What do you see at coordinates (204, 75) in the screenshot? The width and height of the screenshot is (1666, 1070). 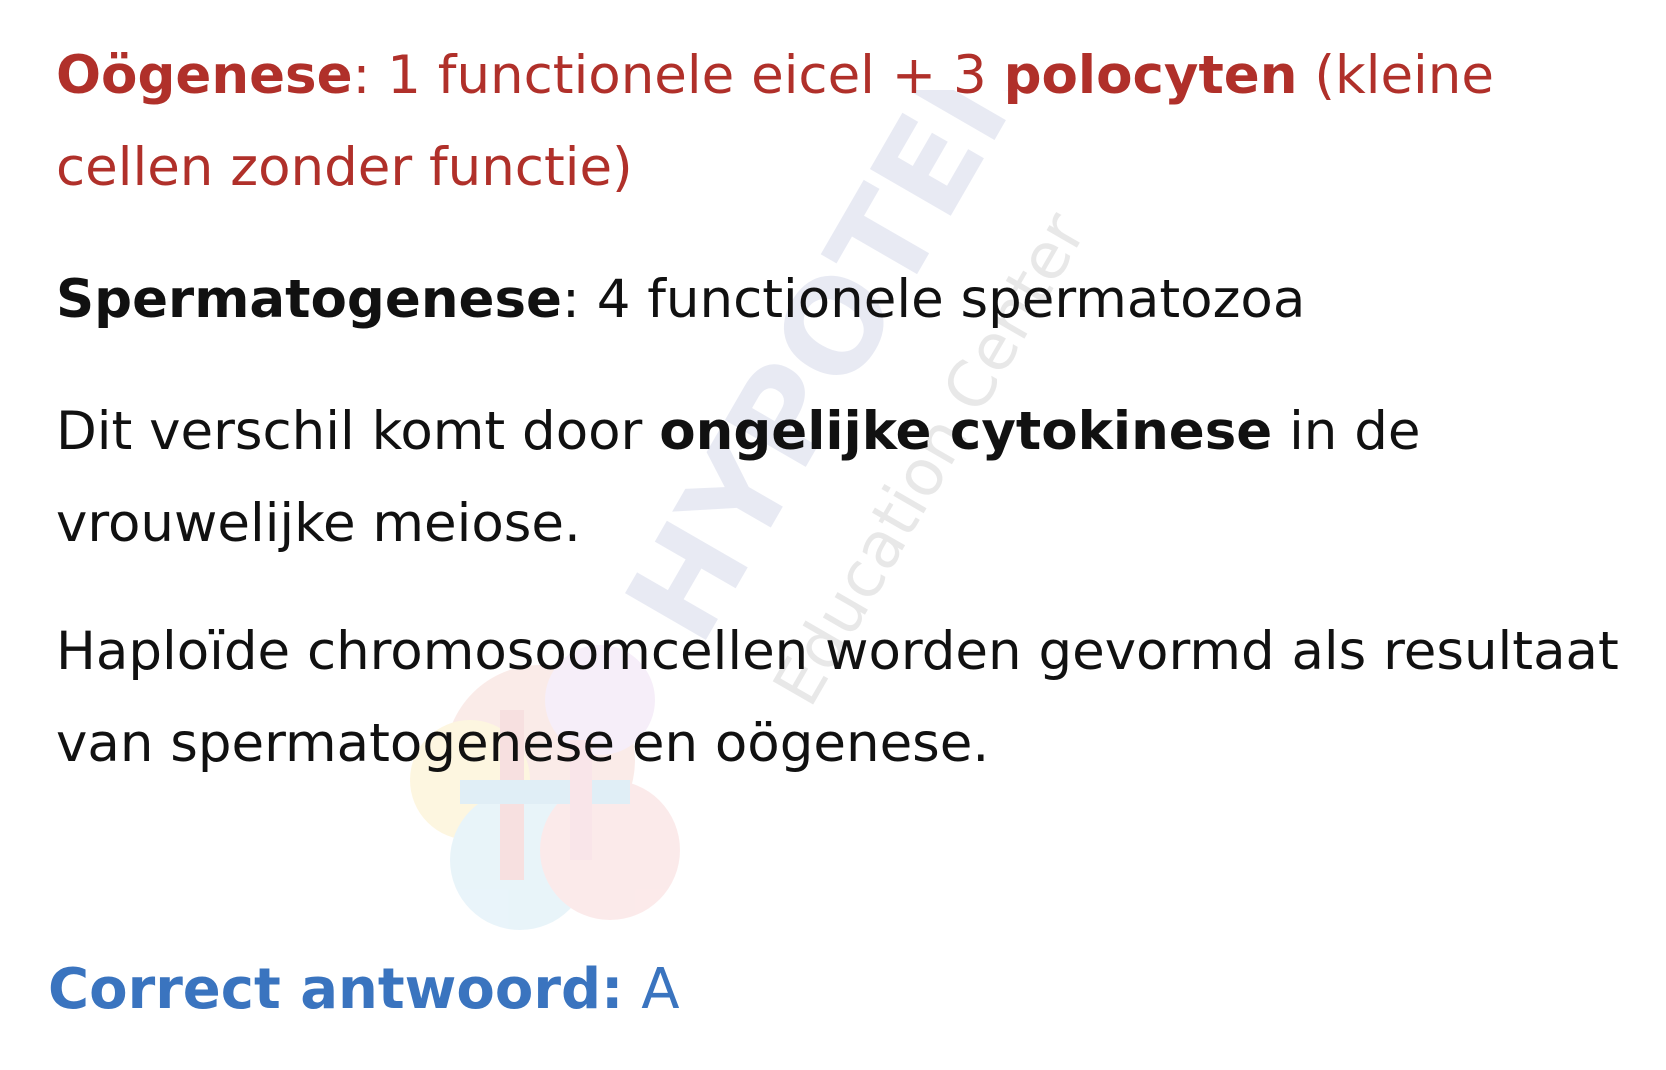 I see `oogenese-term: Oögenese` at bounding box center [204, 75].